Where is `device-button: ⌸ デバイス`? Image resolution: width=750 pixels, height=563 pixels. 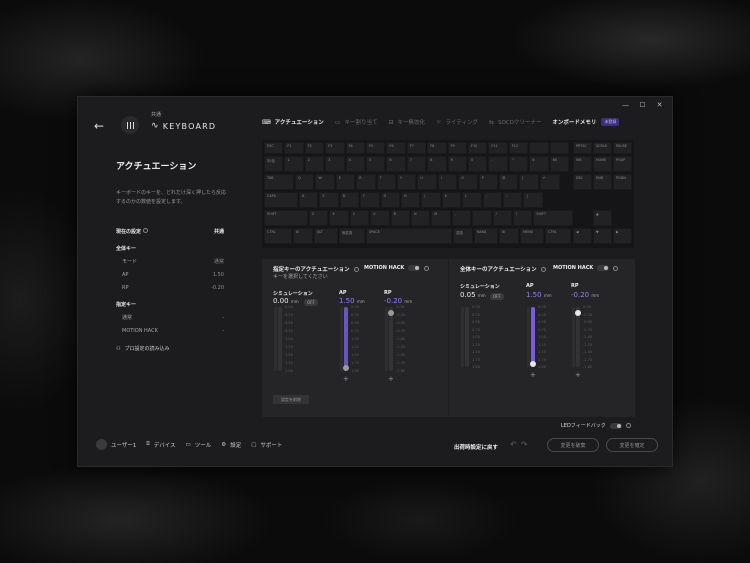
device-button: ⌸ デバイス is located at coordinates (160, 445).